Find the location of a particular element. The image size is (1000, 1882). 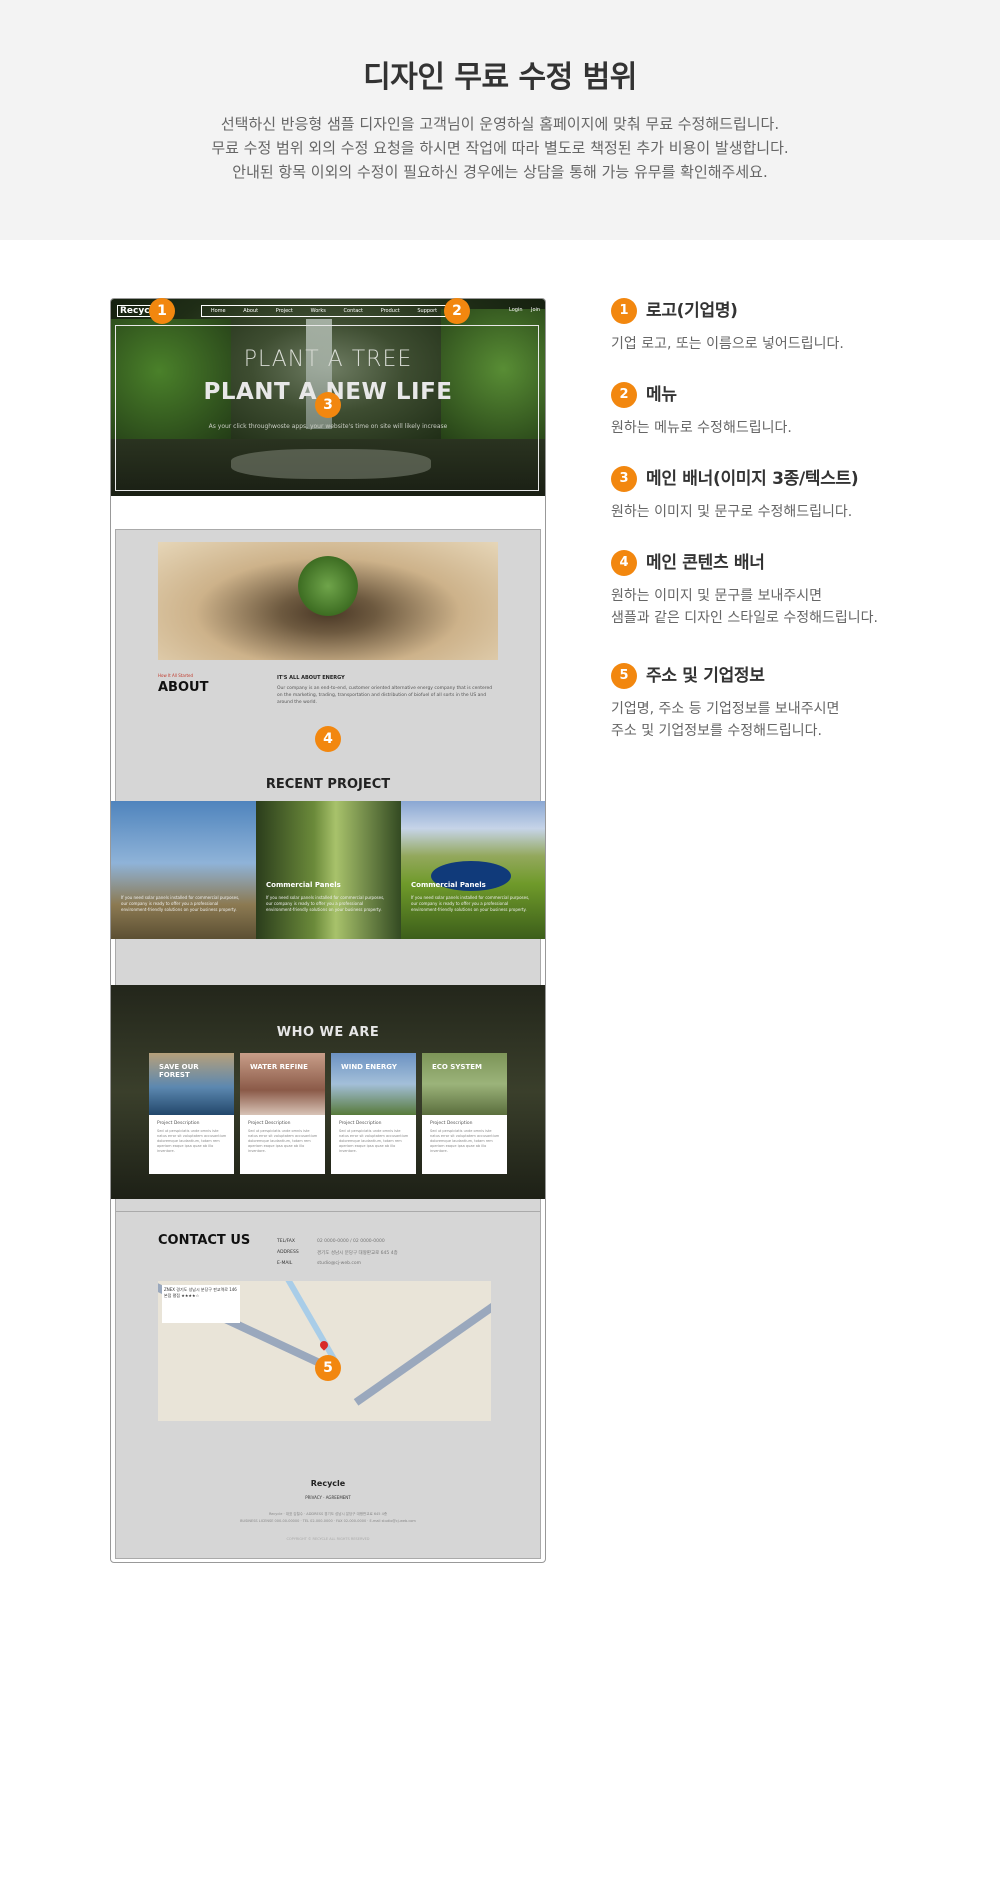

desc-line: 원하는 이미지 및 문구를 보내주시면 is located at coordinates (716, 596).